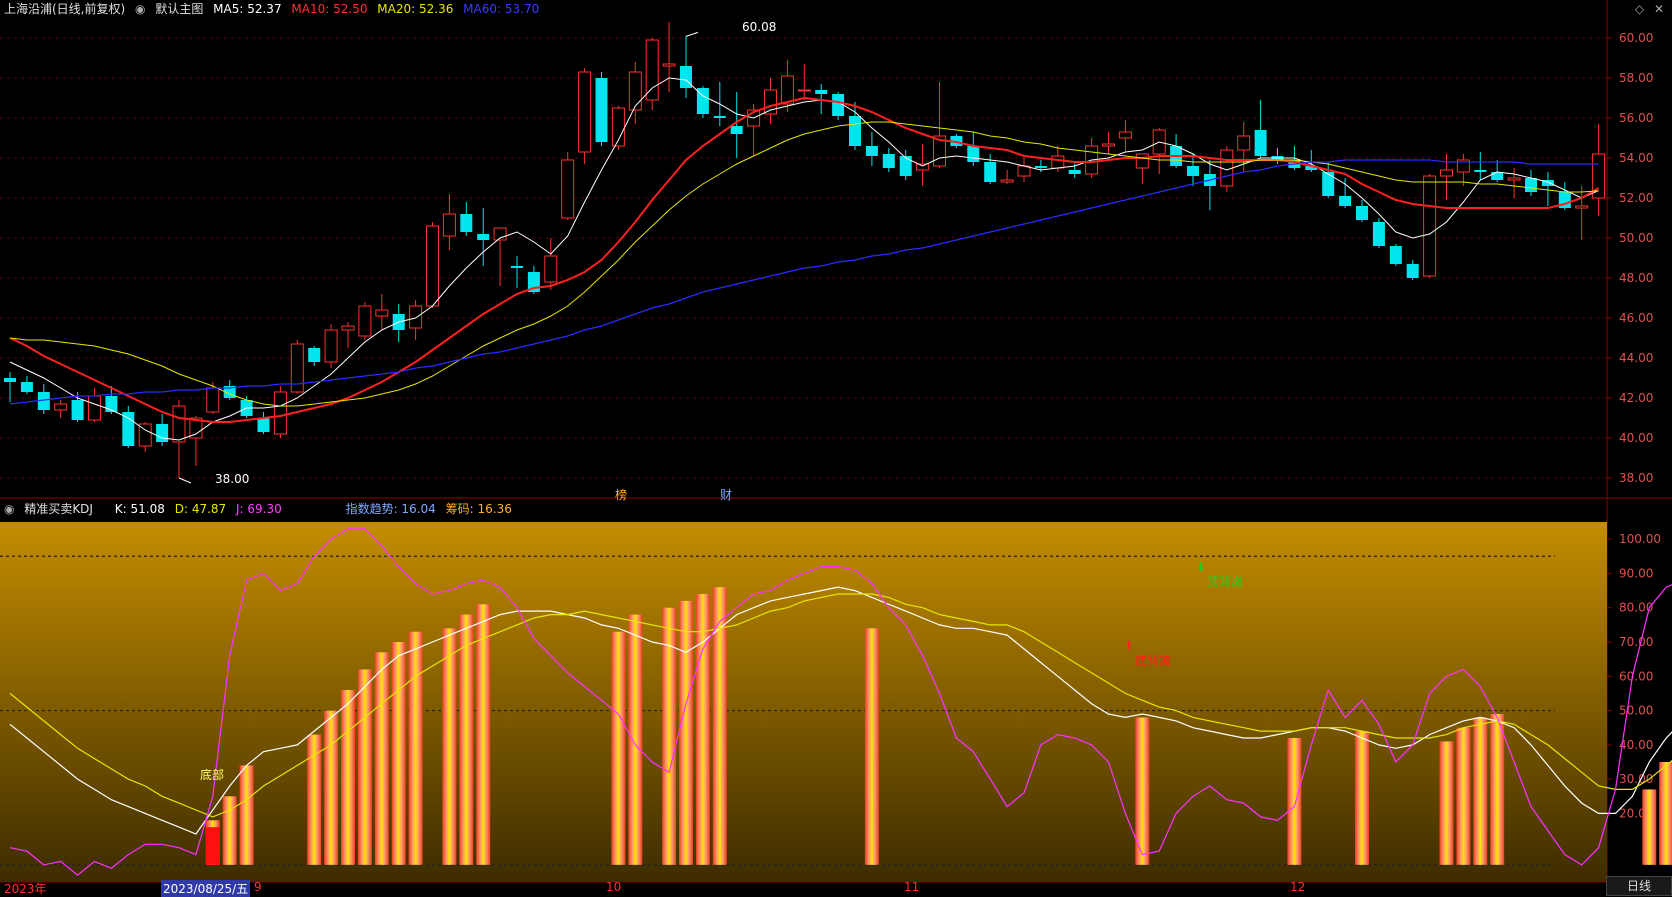 Image resolution: width=1672 pixels, height=897 pixels. What do you see at coordinates (1639, 9) in the screenshot?
I see `diamond-icon: ◇` at bounding box center [1639, 9].